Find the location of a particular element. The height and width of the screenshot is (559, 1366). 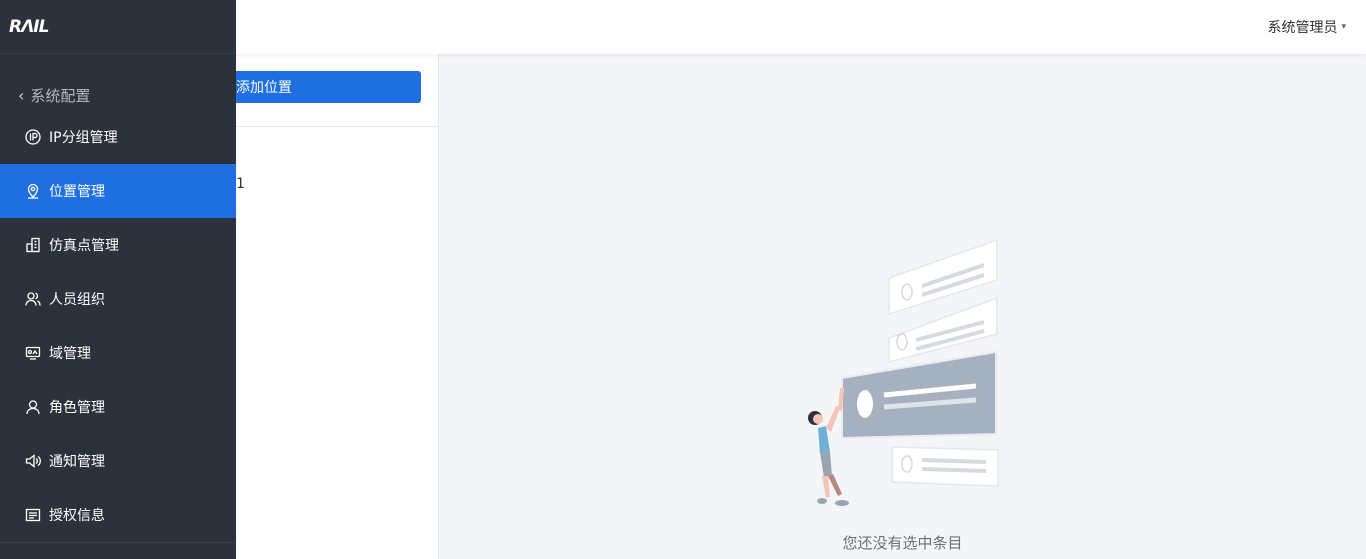

sidebar-item-label: 角色管理 is located at coordinates (77, 408).